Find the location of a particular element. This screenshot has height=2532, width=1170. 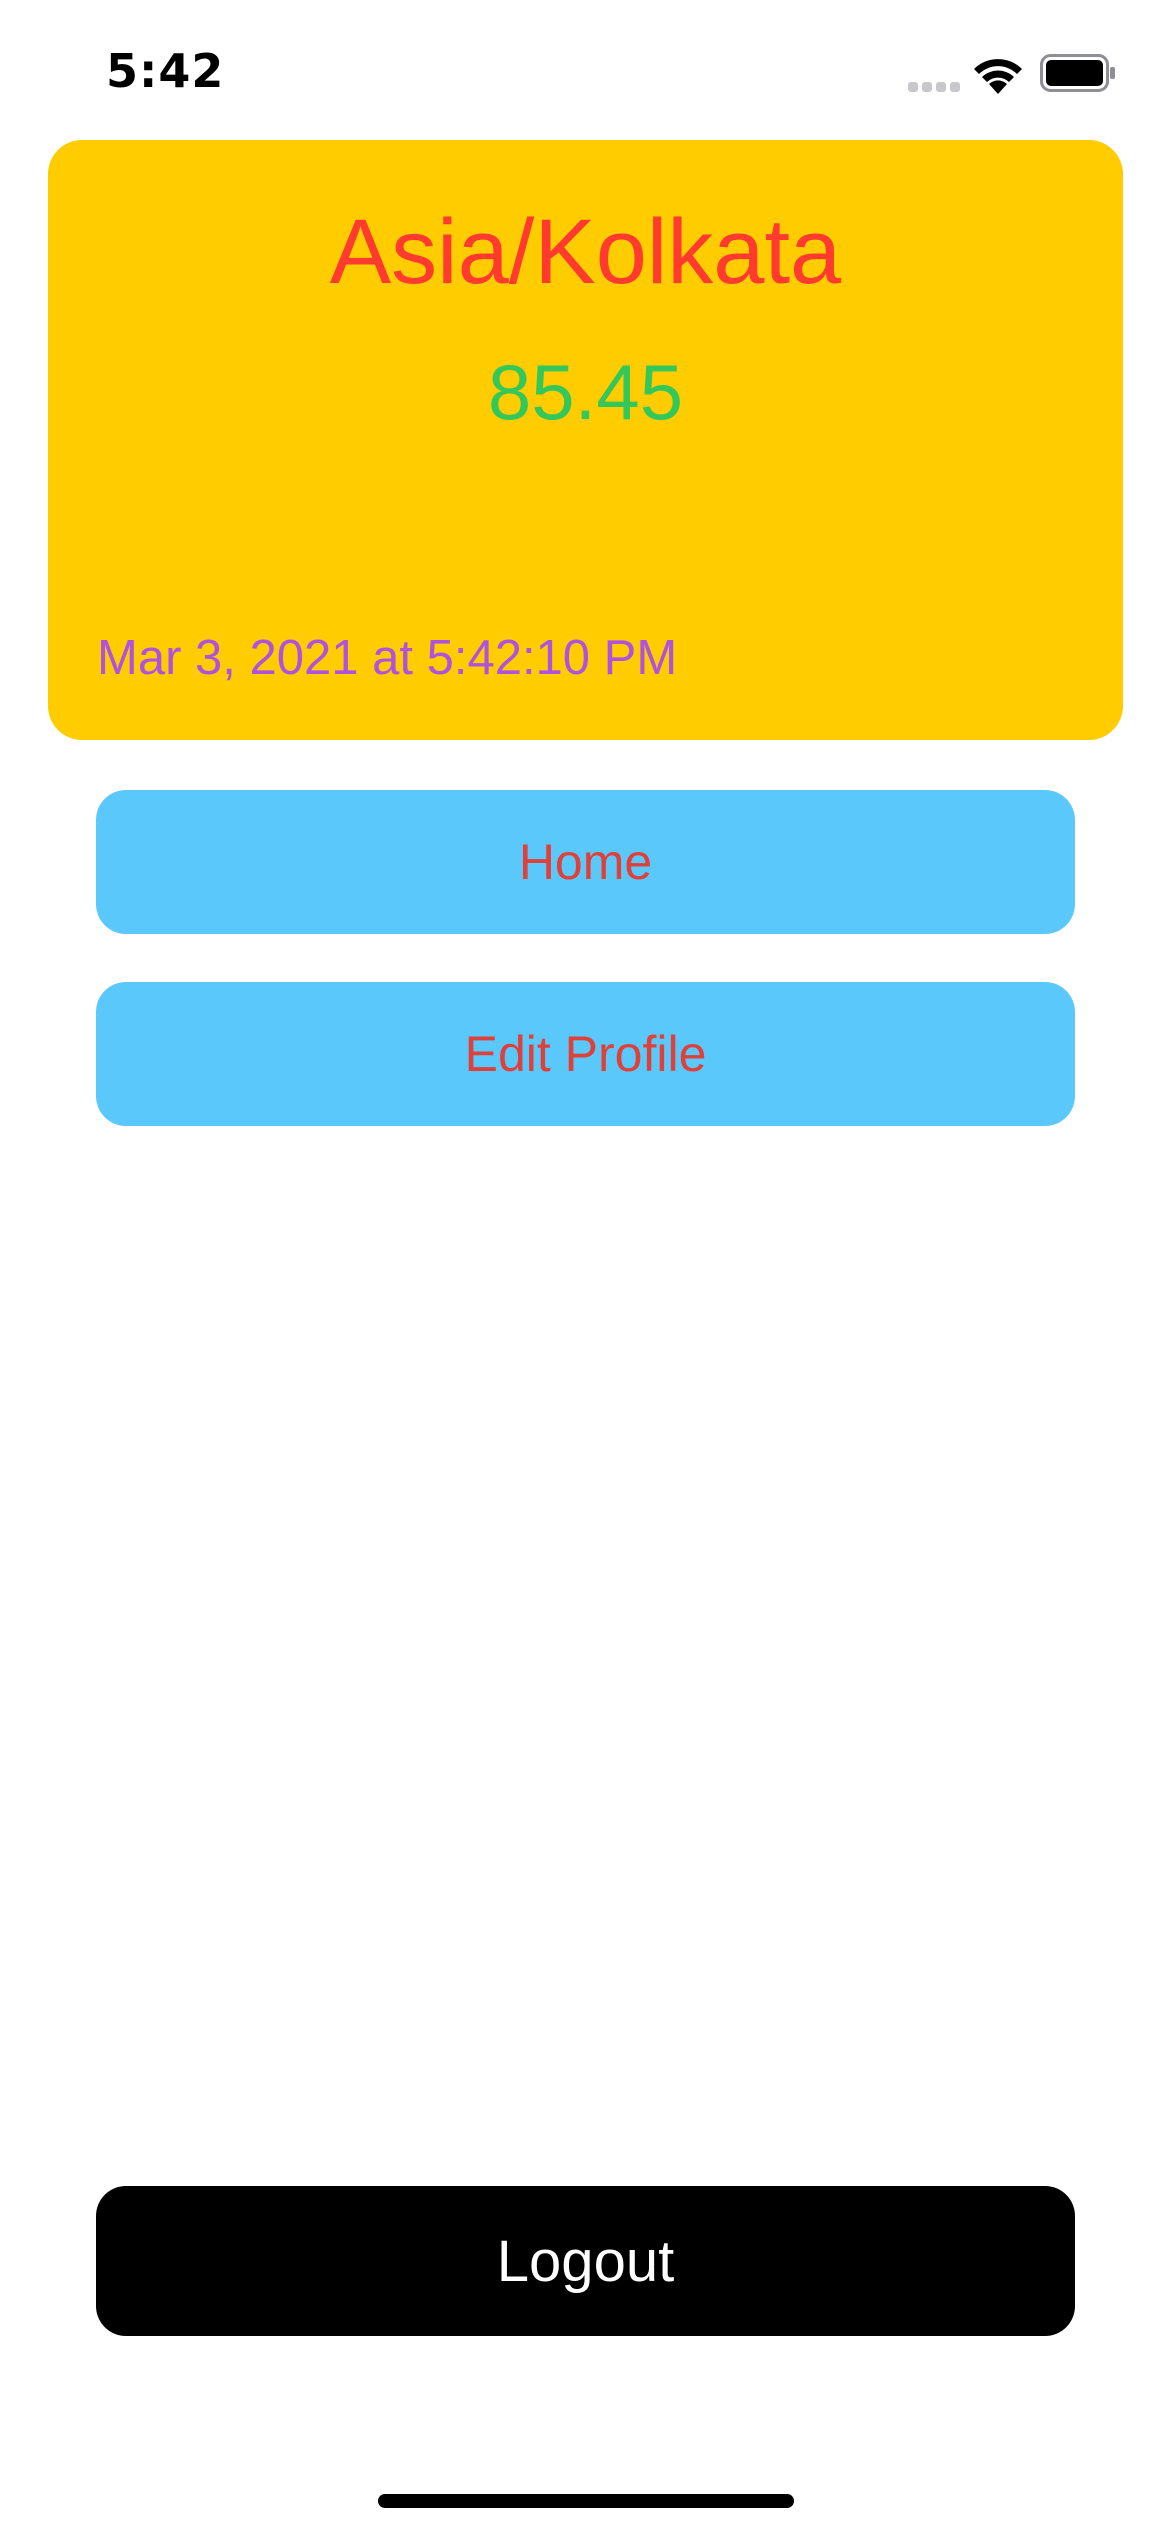

home-indicator is located at coordinates (586, 2501).